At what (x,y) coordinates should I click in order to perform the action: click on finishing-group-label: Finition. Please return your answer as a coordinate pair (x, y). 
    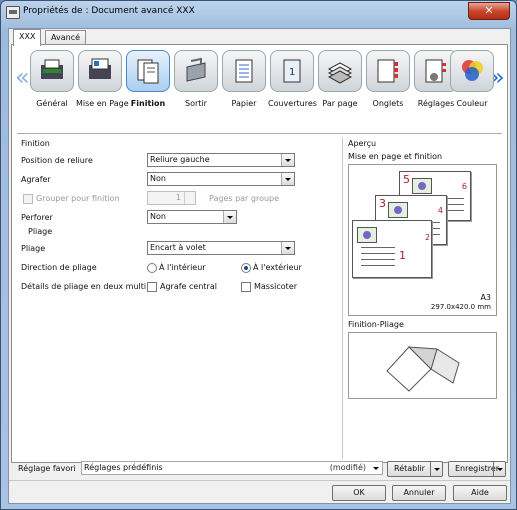
    Looking at the image, I should click on (35, 143).